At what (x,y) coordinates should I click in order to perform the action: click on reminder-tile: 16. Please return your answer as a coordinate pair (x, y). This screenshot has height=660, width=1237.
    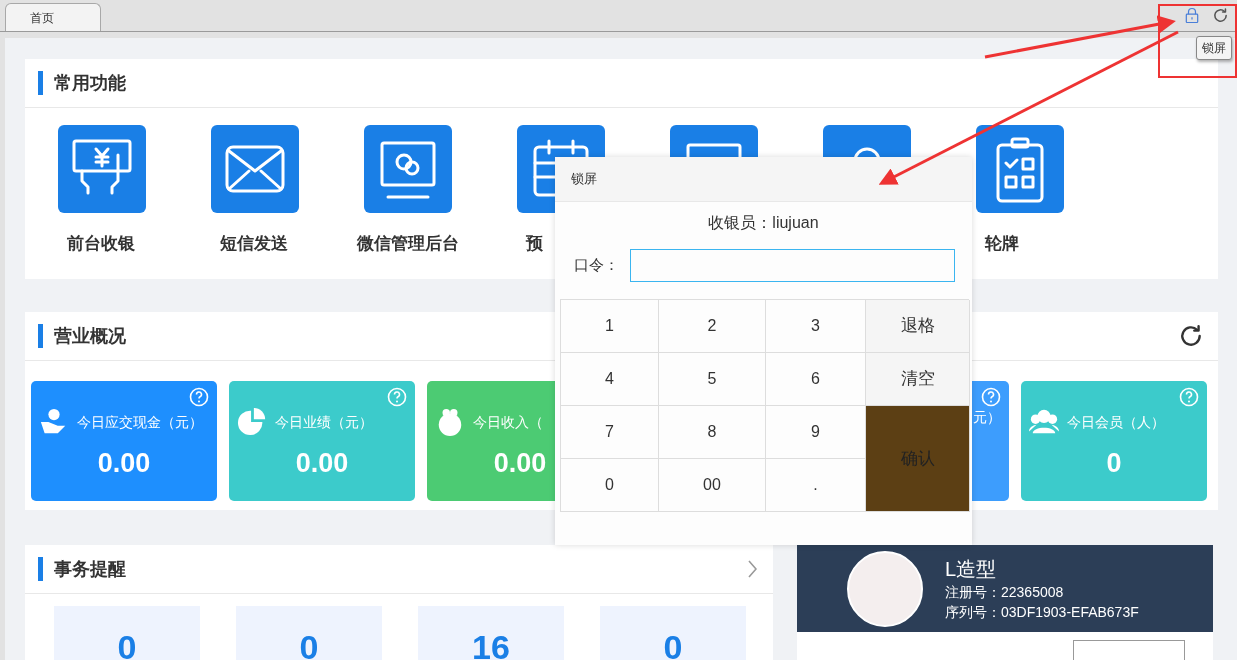
    Looking at the image, I should click on (491, 633).